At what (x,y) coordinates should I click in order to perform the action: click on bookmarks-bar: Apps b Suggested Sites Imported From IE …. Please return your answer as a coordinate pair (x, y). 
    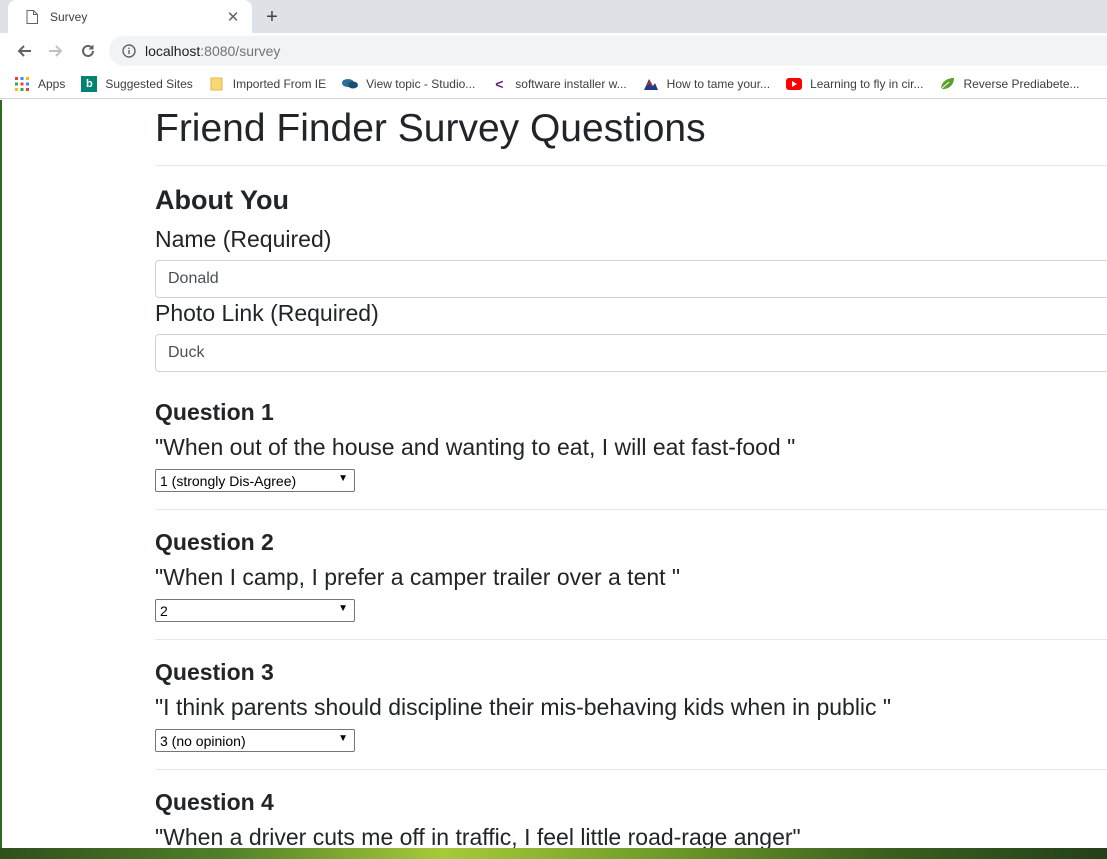
    Looking at the image, I should click on (553, 84).